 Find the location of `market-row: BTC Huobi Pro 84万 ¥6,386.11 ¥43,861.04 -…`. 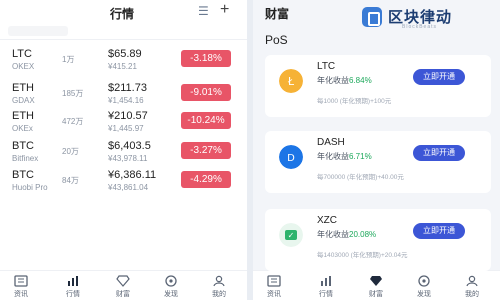

market-row: BTC Huobi Pro 84万 ¥6,386.11 ¥43,861.04 -… is located at coordinates (123, 182).